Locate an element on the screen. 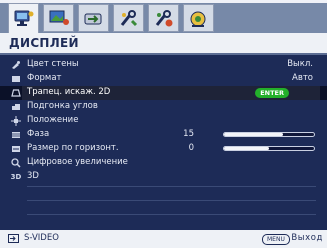 This screenshot has height=248, width=327. tab-info is located at coordinates (198, 18).